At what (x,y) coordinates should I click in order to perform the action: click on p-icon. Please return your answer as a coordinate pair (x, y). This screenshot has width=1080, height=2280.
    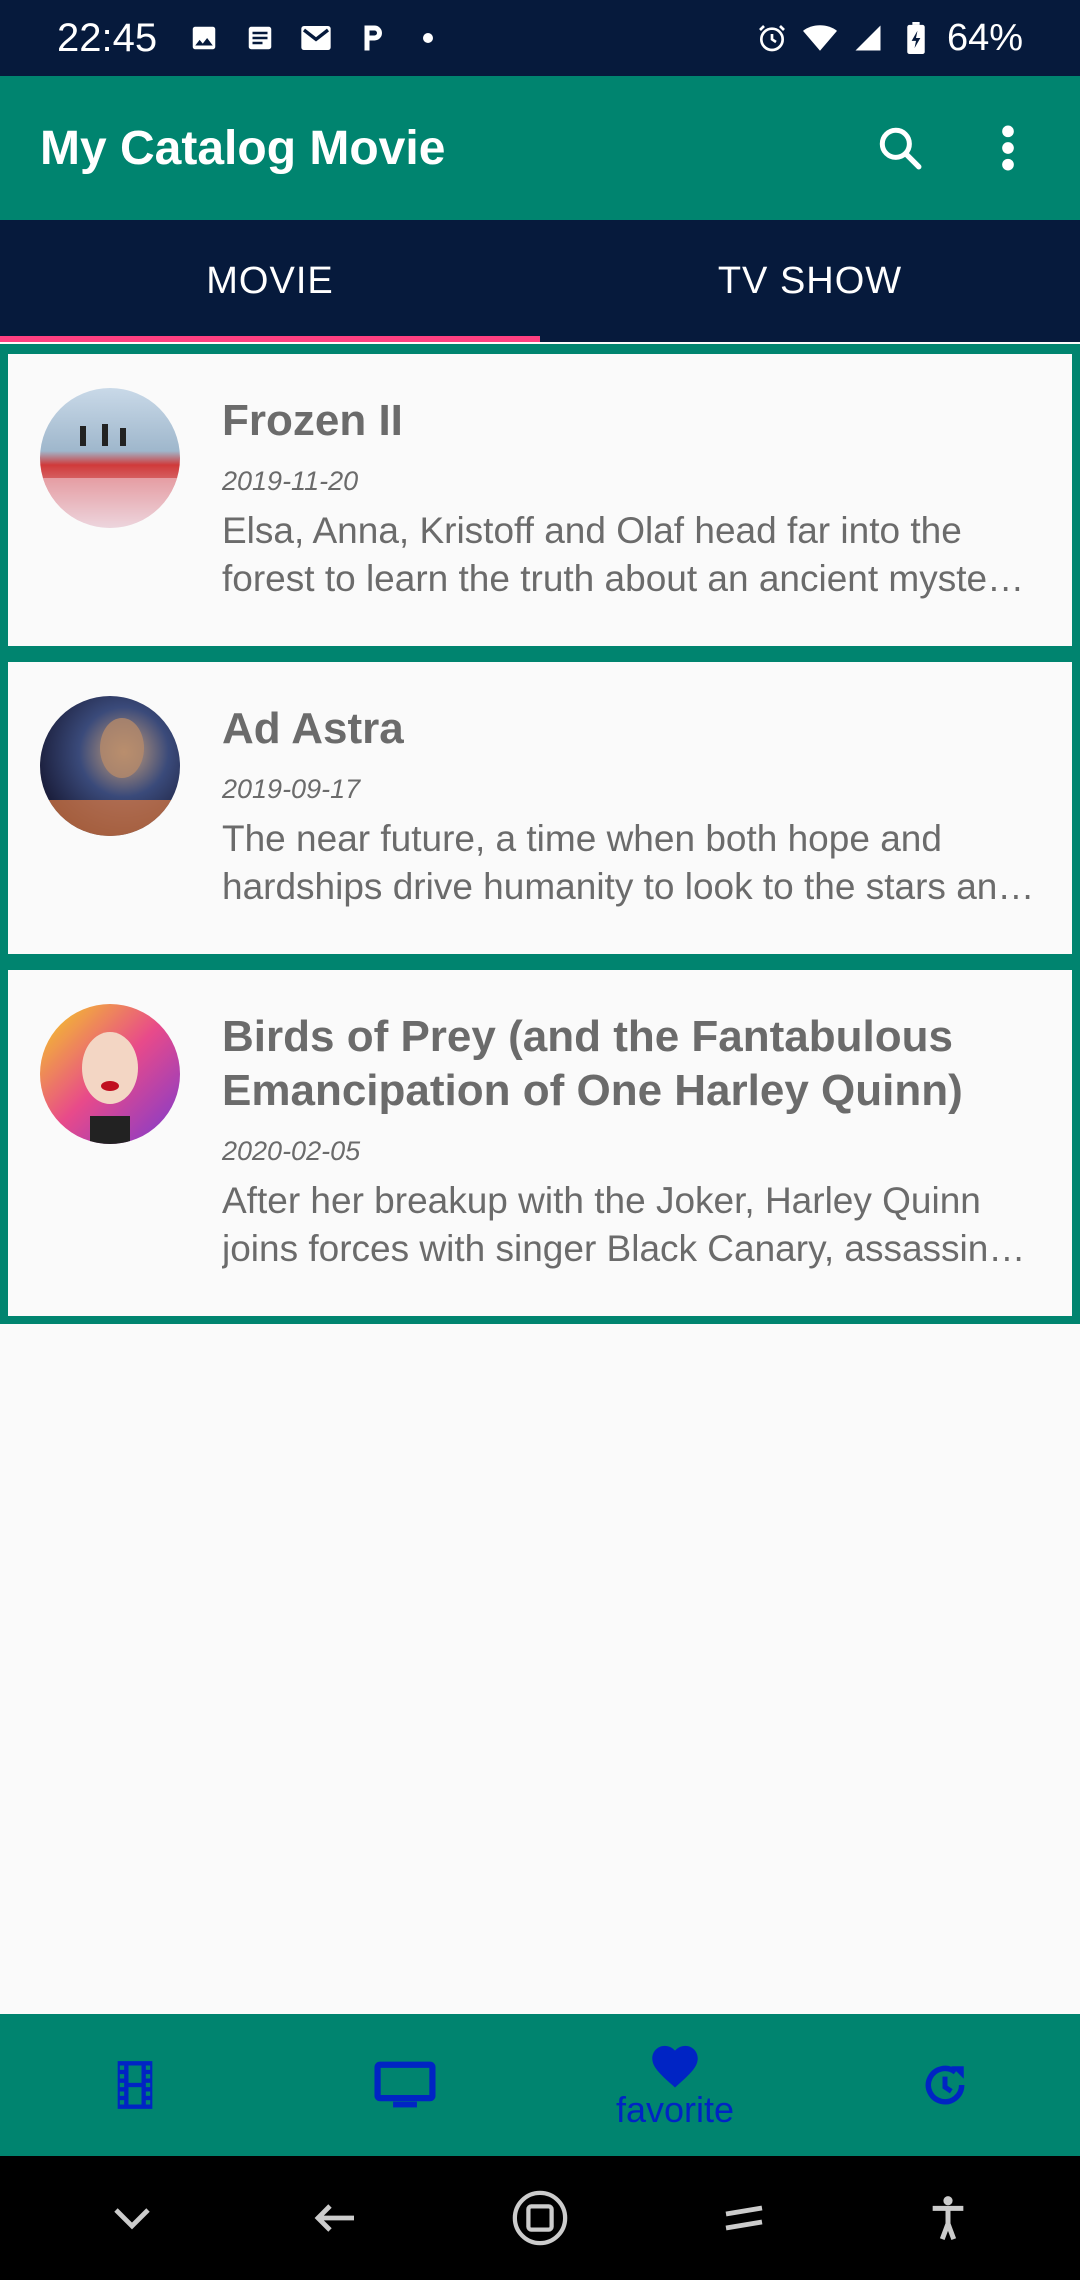
    Looking at the image, I should click on (372, 38).